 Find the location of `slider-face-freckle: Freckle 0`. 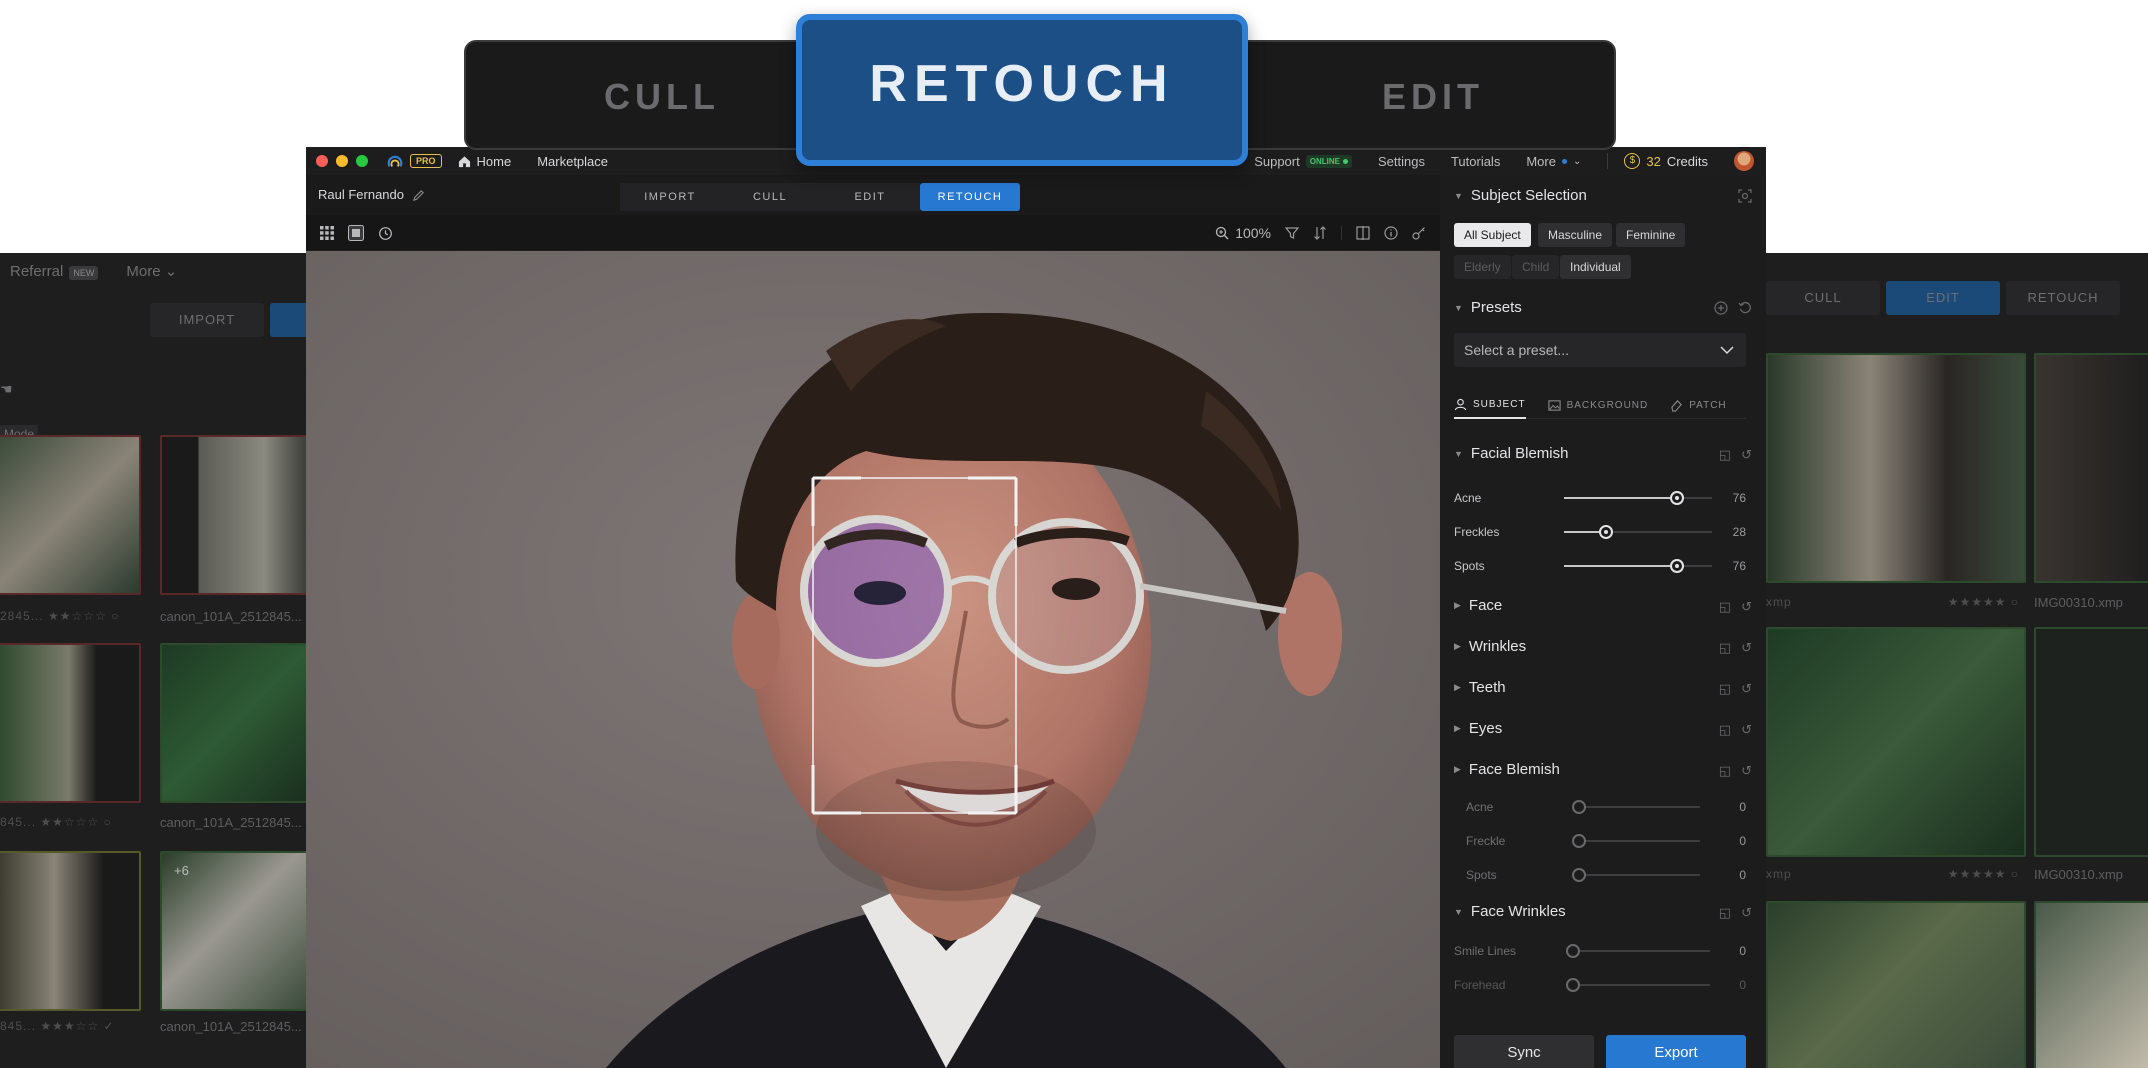

slider-face-freckle: Freckle 0 is located at coordinates (1606, 841).